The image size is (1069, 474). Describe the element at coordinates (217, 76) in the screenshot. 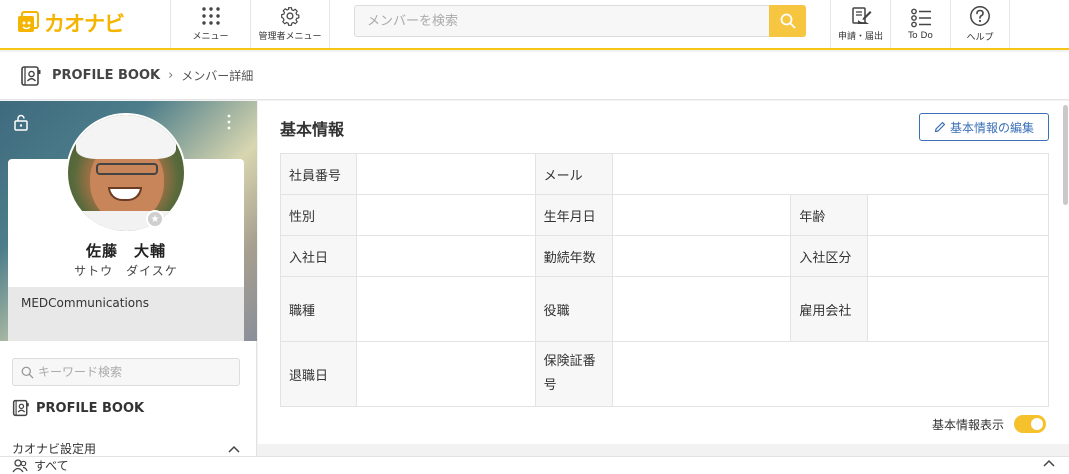

I see `breadcrumb-current: メンバー詳細` at that location.